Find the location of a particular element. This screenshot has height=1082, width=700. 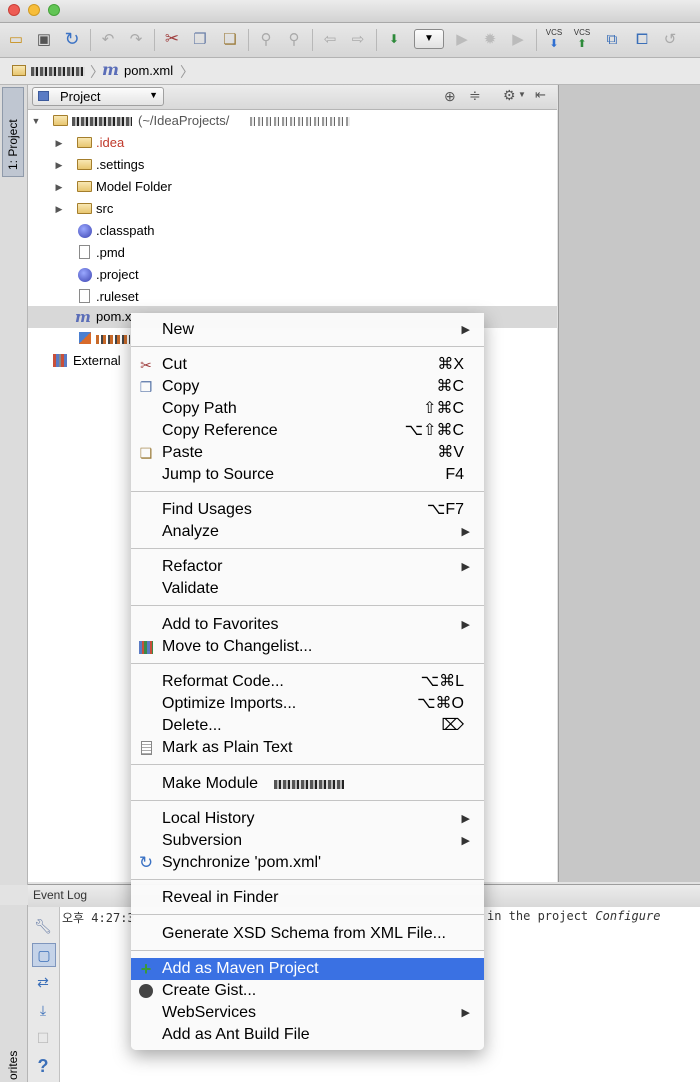

minimize-window-button is located at coordinates (34, 10).